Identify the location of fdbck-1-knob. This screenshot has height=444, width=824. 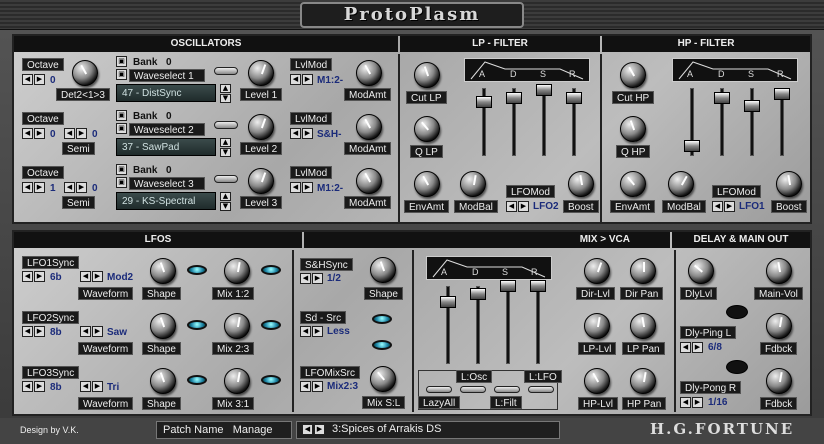
(779, 326).